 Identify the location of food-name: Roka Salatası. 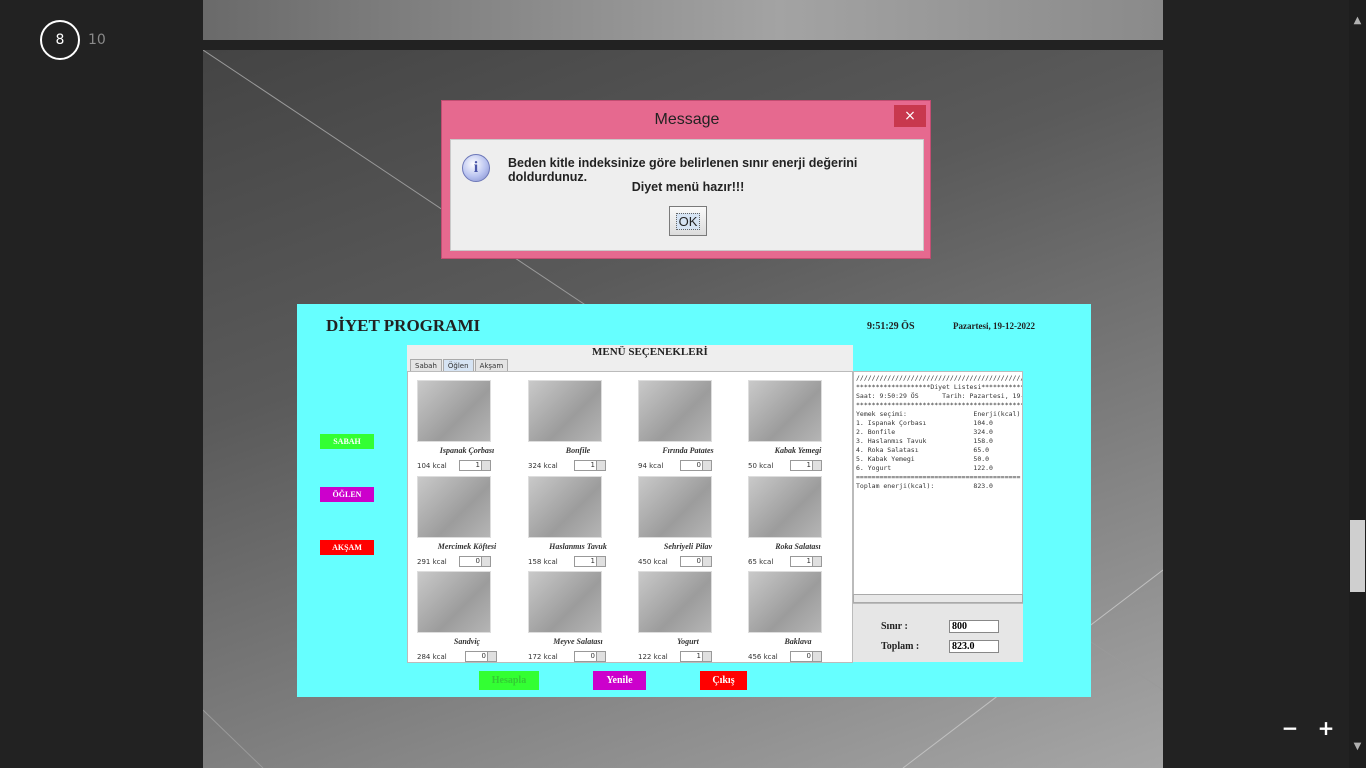
(798, 546).